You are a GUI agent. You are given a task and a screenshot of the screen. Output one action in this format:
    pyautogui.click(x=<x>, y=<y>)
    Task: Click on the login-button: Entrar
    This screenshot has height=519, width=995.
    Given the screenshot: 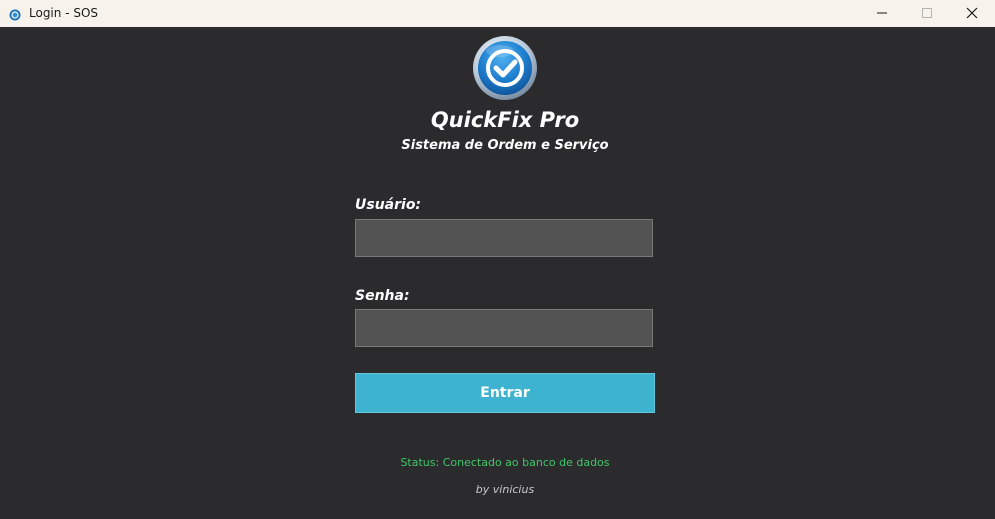 What is the action you would take?
    pyautogui.click(x=505, y=393)
    